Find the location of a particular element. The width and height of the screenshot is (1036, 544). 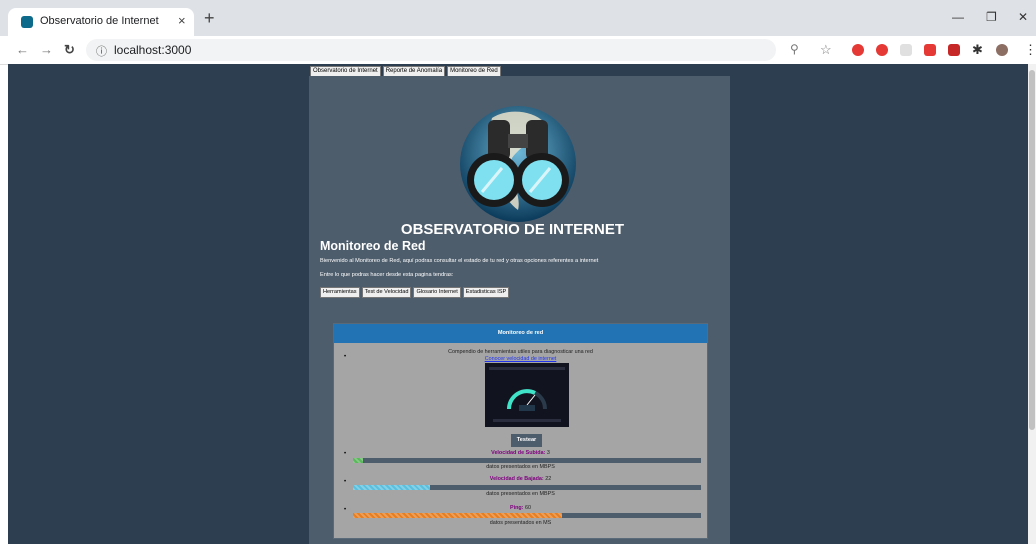

download-label: Velocidad de Bajada: 22 is located at coordinates (520, 479).